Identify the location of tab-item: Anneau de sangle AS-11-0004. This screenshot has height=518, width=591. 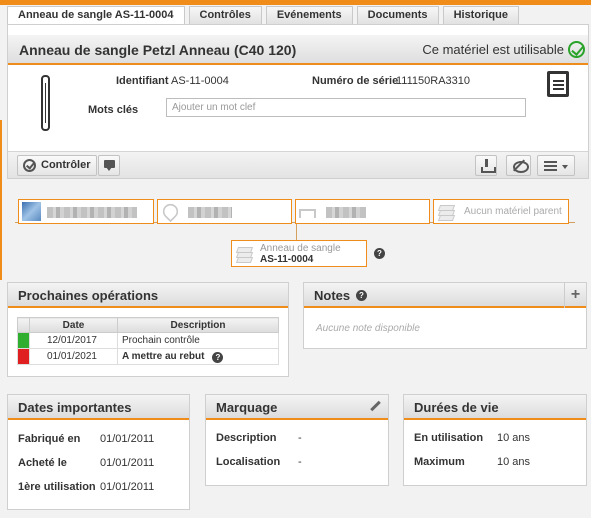
(96, 15).